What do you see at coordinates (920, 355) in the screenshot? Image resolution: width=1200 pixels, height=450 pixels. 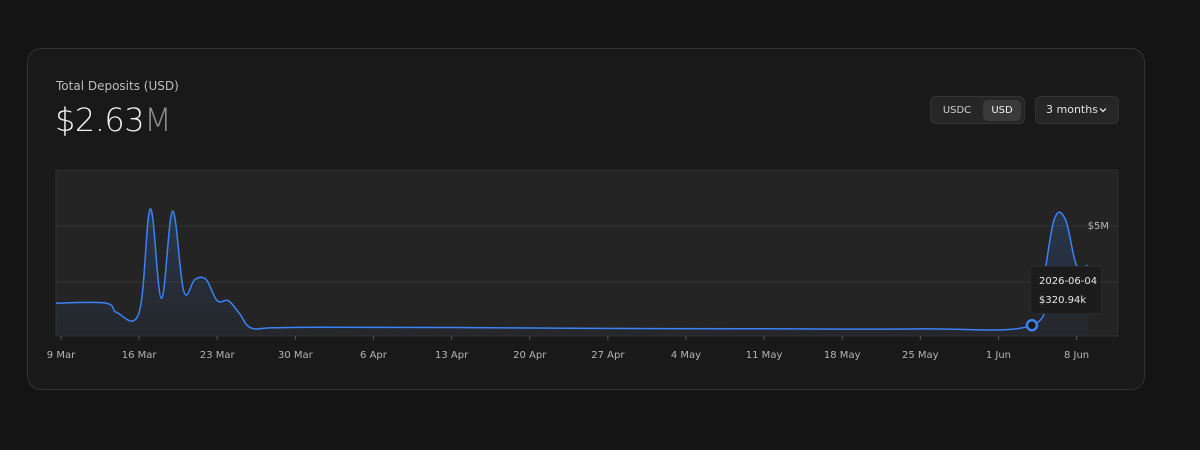 I see `x-tick-label: 25 May` at bounding box center [920, 355].